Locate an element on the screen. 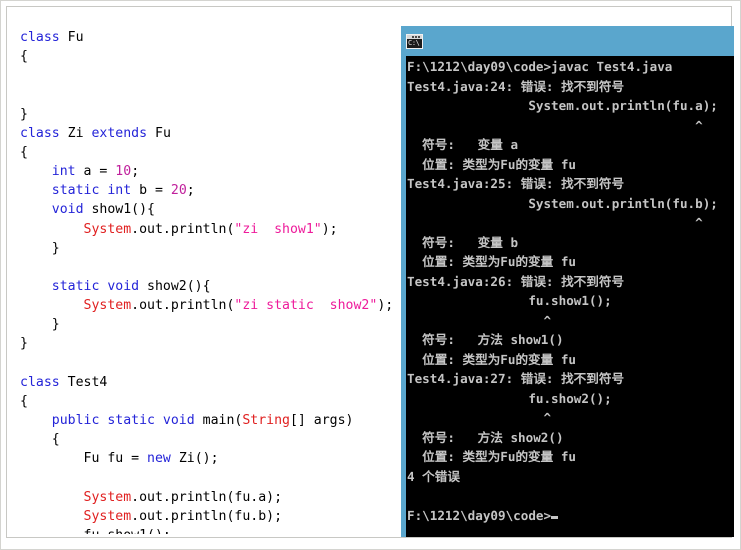  code-line-25: System.out.println(fu.a); is located at coordinates (206, 497).